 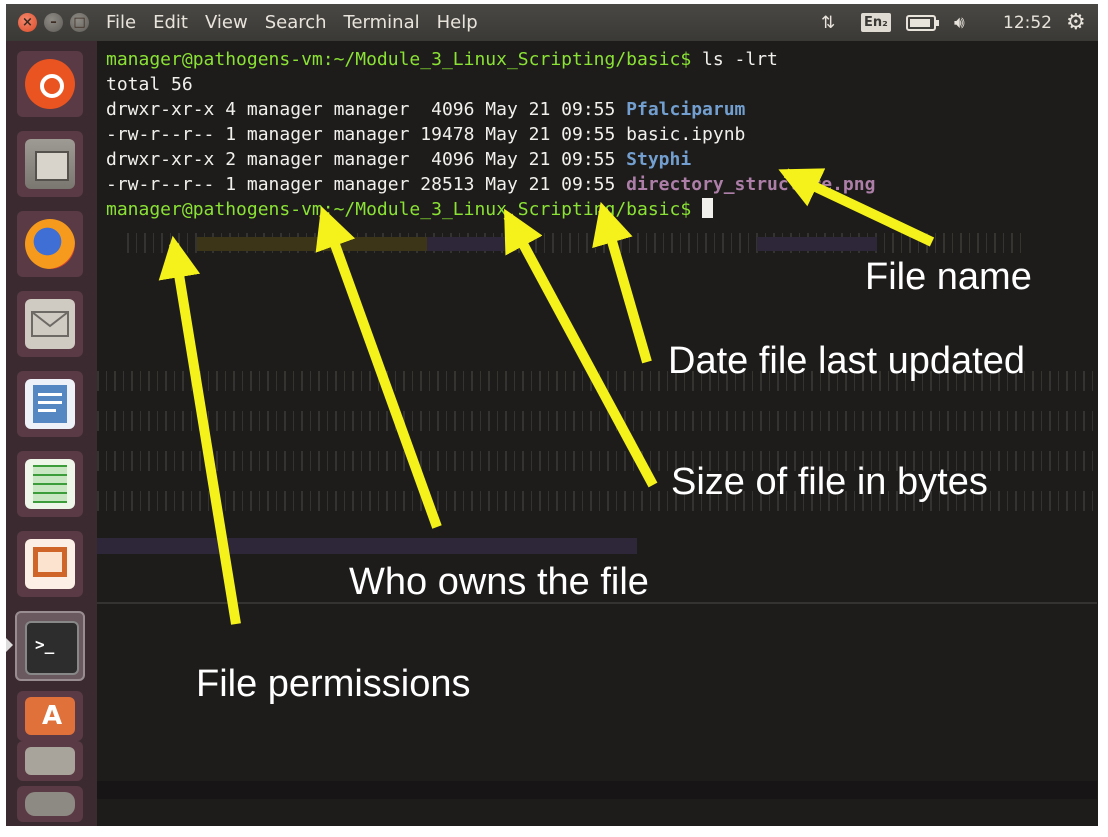 I want to click on menu-view: View, so click(x=226, y=22).